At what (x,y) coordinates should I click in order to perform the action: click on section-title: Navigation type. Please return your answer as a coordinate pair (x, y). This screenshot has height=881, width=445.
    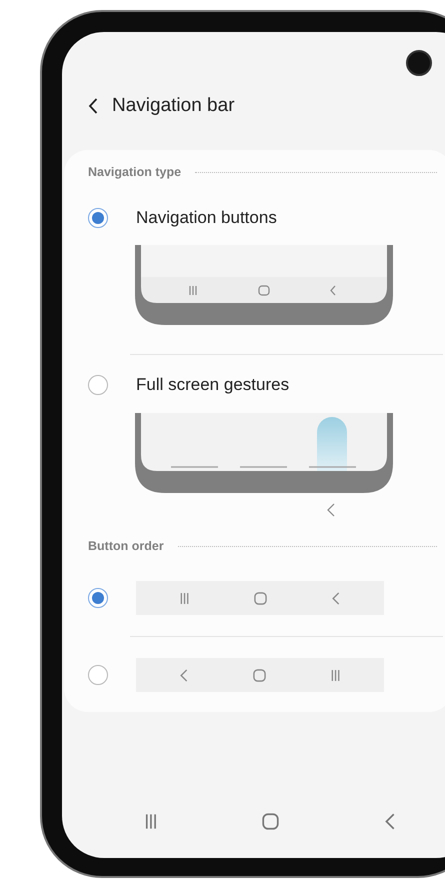
    Looking at the image, I should click on (135, 172).